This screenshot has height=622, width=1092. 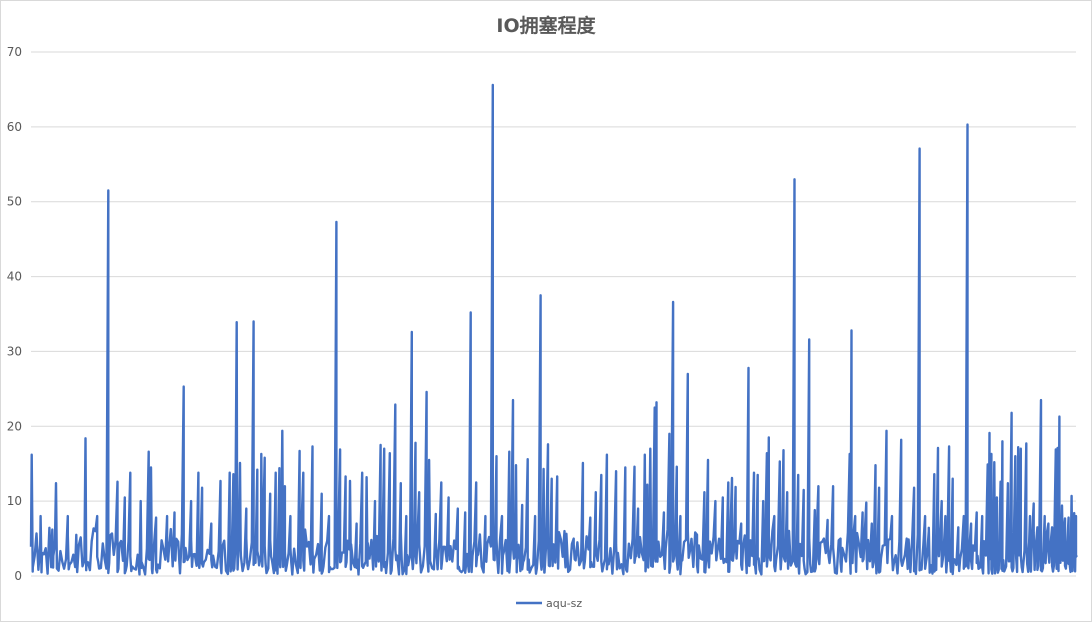 What do you see at coordinates (14, 127) in the screenshot?
I see `y-tick-label: 60` at bounding box center [14, 127].